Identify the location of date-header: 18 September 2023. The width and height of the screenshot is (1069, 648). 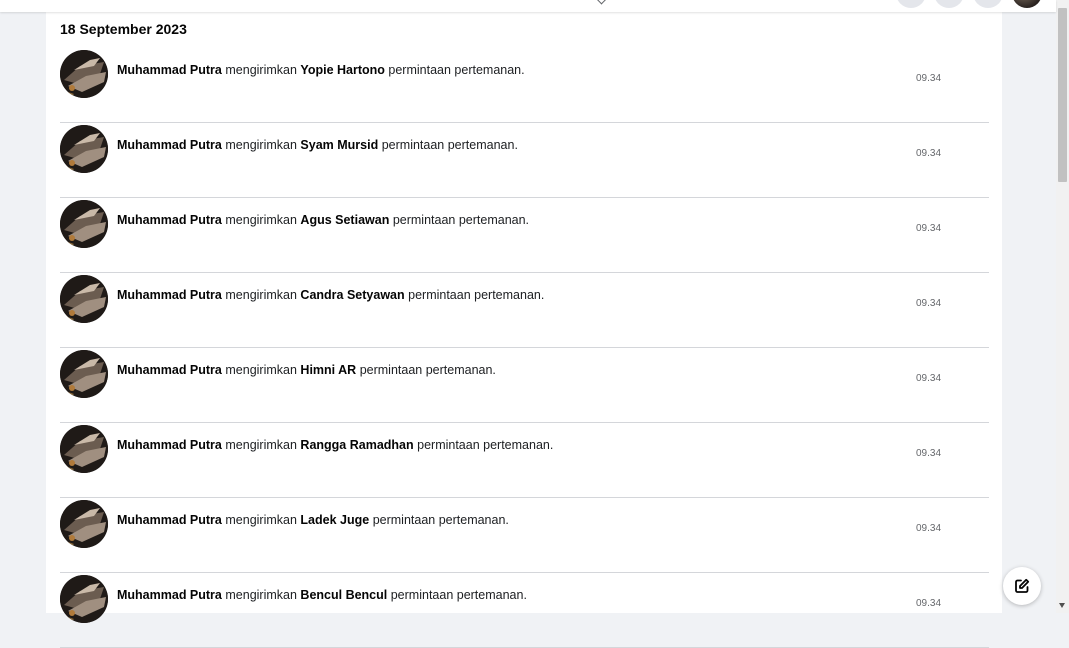
(123, 29).